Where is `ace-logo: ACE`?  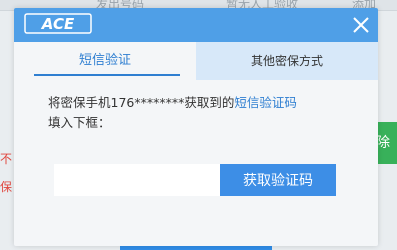
ace-logo: ACE is located at coordinates (58, 23).